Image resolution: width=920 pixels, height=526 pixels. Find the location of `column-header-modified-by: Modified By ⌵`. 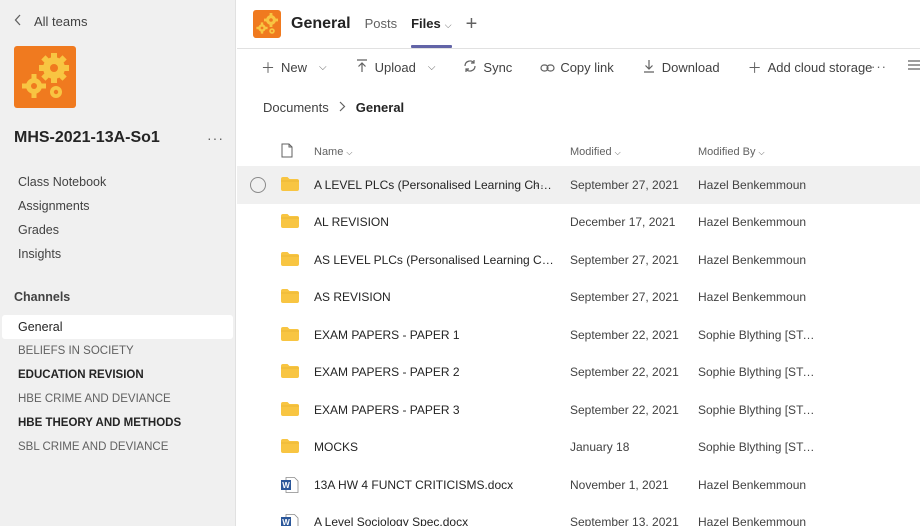

column-header-modified-by: Modified By ⌵ is located at coordinates (731, 152).